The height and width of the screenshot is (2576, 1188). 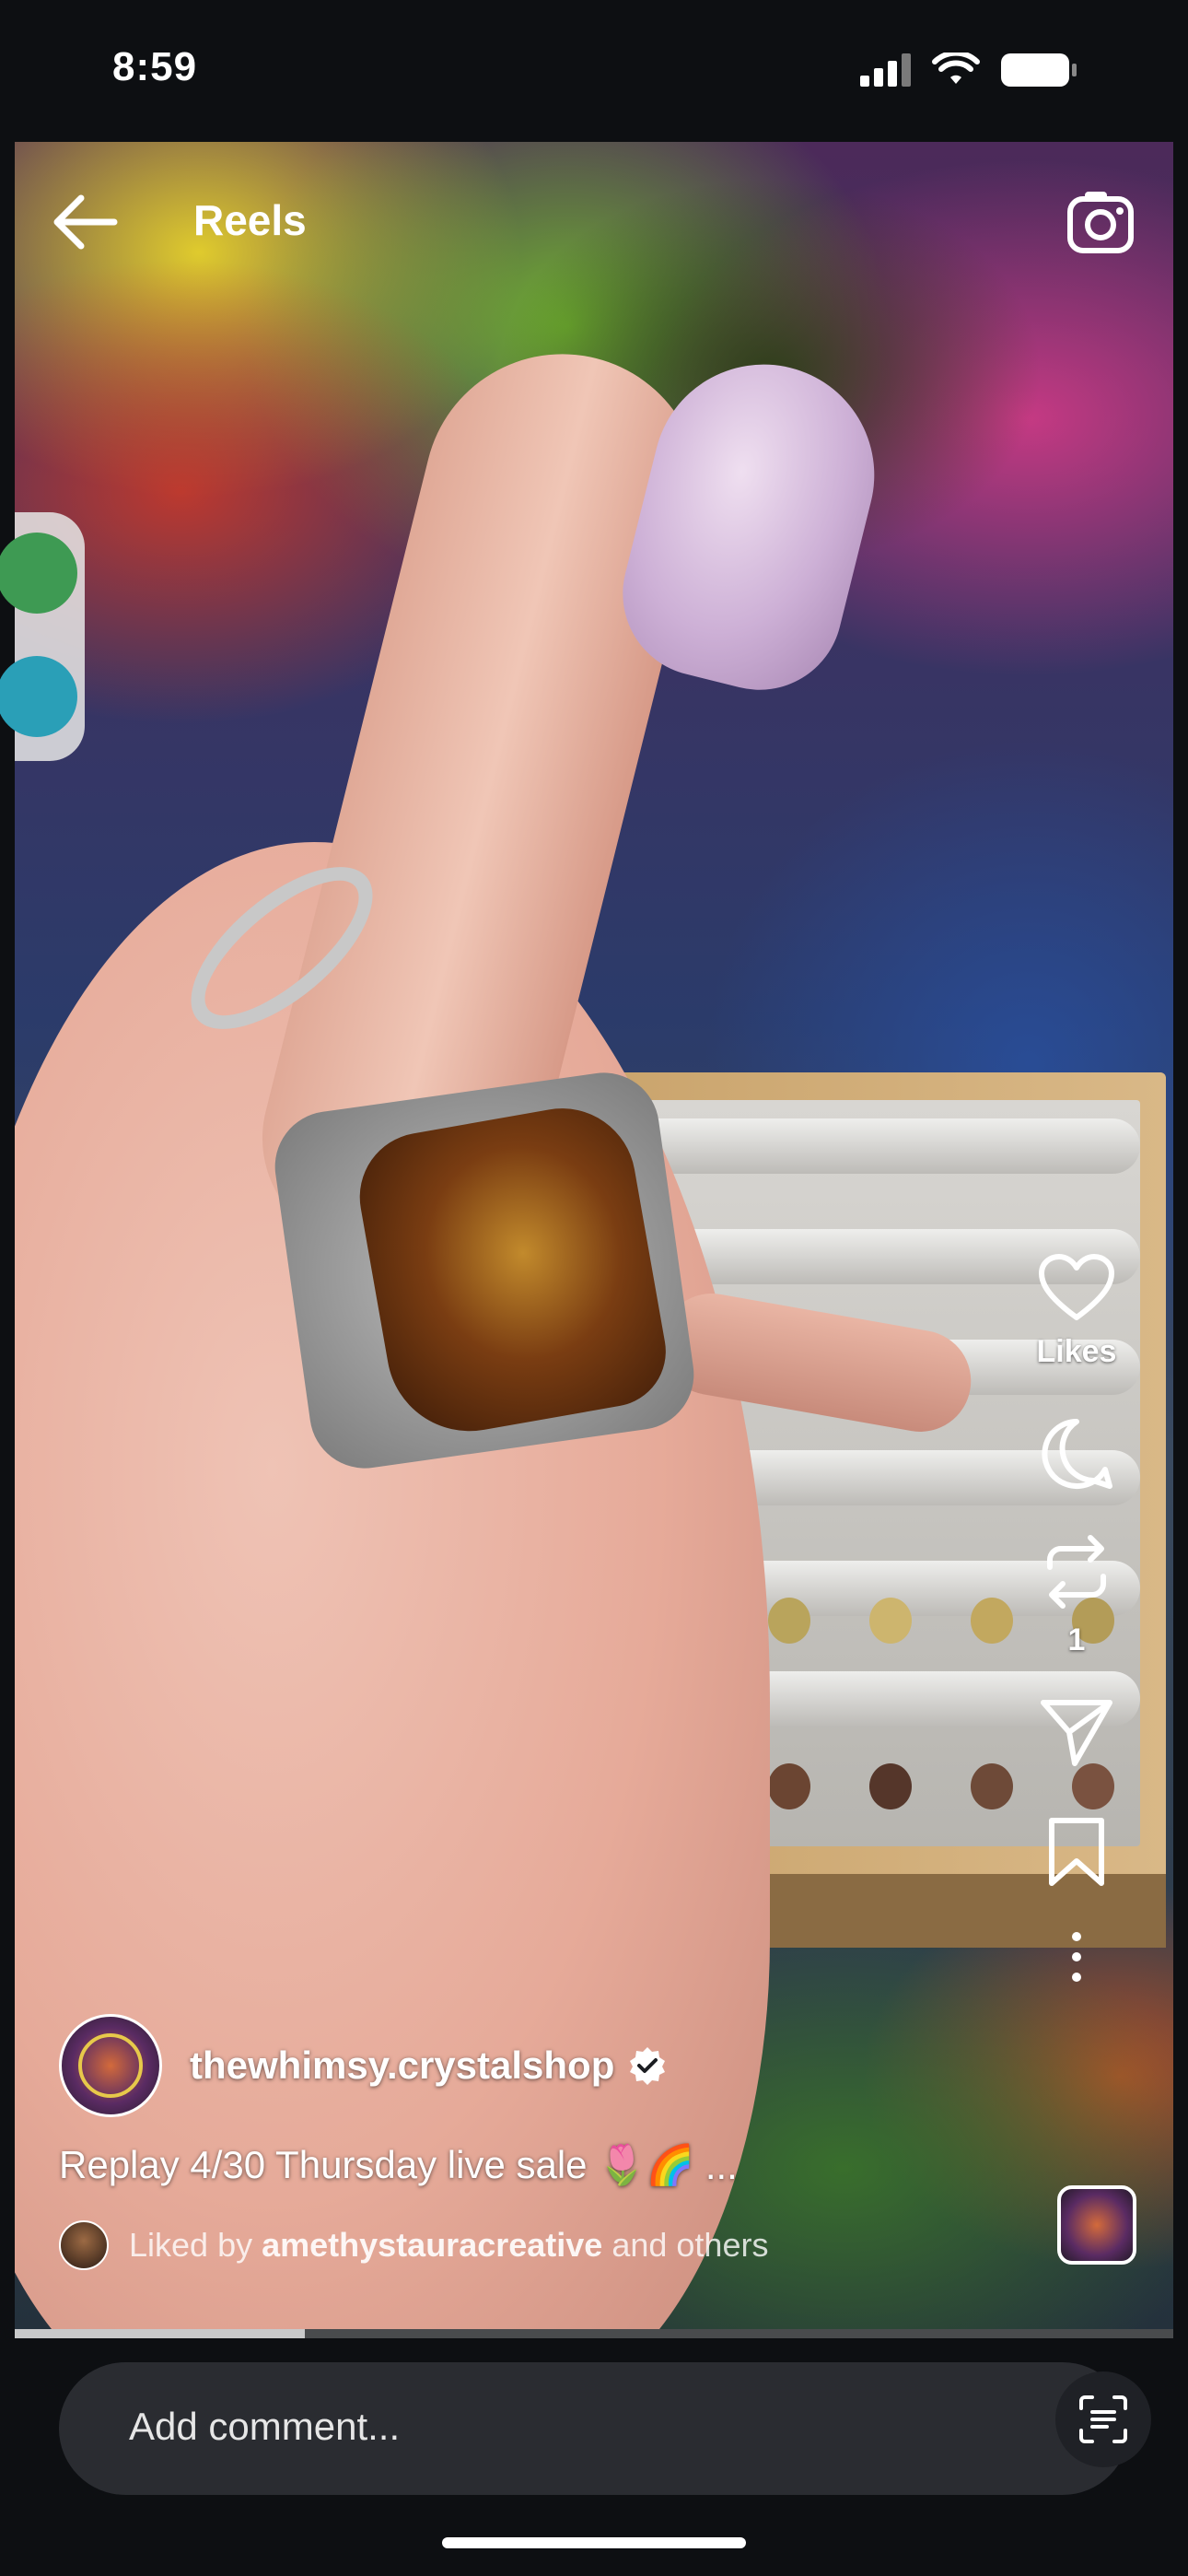 I want to click on status-icons, so click(x=968, y=70).